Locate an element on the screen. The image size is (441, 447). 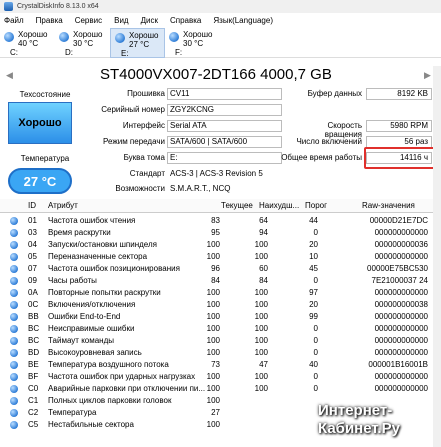
drive-temp: 40 °C is located at coordinates (28, 43).